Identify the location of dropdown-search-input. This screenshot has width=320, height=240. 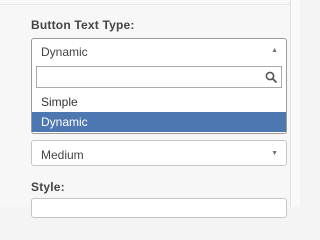
(159, 77).